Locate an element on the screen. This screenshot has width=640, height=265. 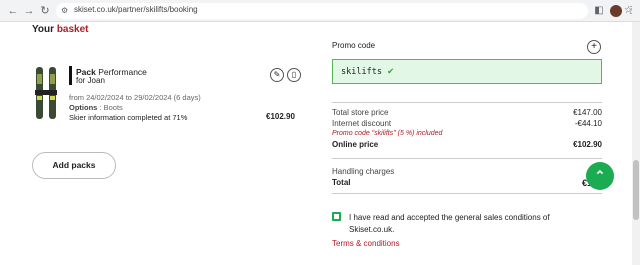
pack-price: €102.90 is located at coordinates (280, 116).